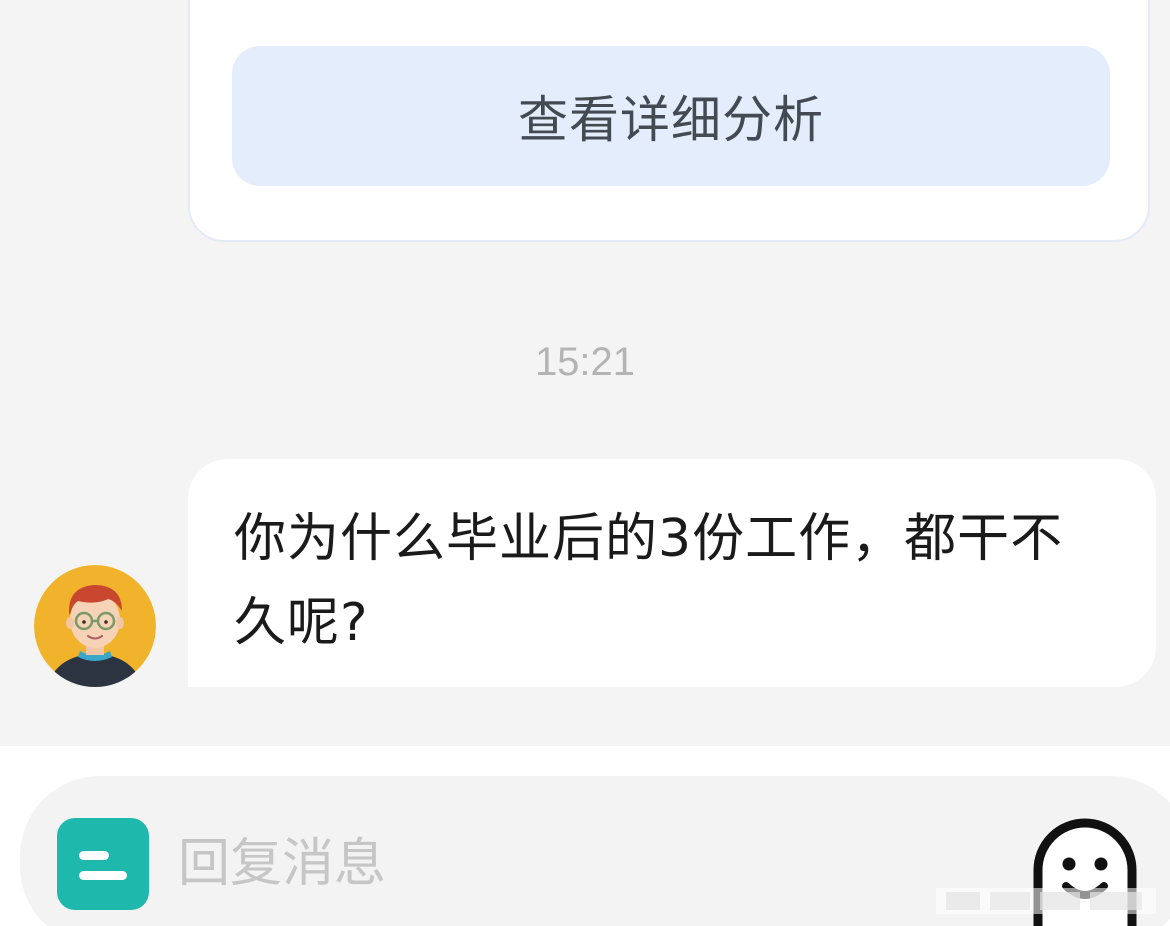  What do you see at coordinates (649, 581) in the screenshot?
I see `message-text: 你为什么毕业后的3份工作，都干不久呢?` at bounding box center [649, 581].